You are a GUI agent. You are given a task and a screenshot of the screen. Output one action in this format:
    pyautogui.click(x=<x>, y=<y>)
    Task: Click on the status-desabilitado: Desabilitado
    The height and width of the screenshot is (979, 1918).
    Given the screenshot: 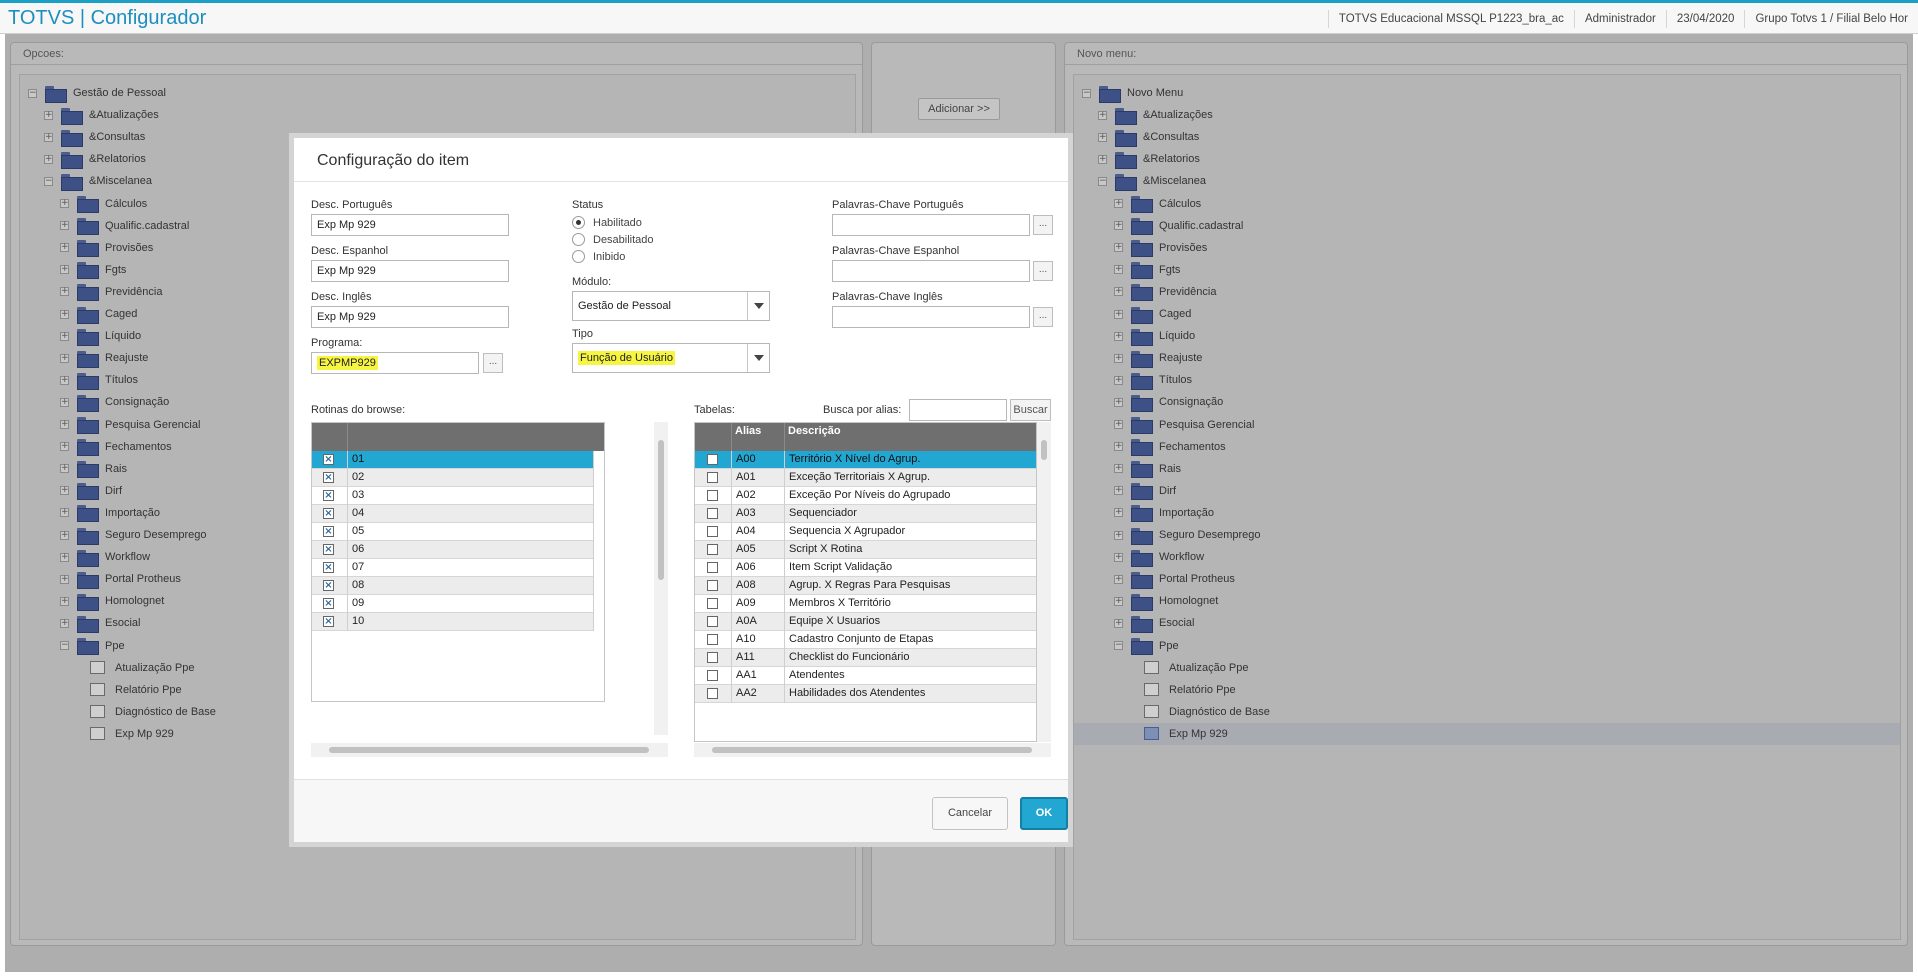 What is the action you would take?
    pyautogui.click(x=613, y=239)
    